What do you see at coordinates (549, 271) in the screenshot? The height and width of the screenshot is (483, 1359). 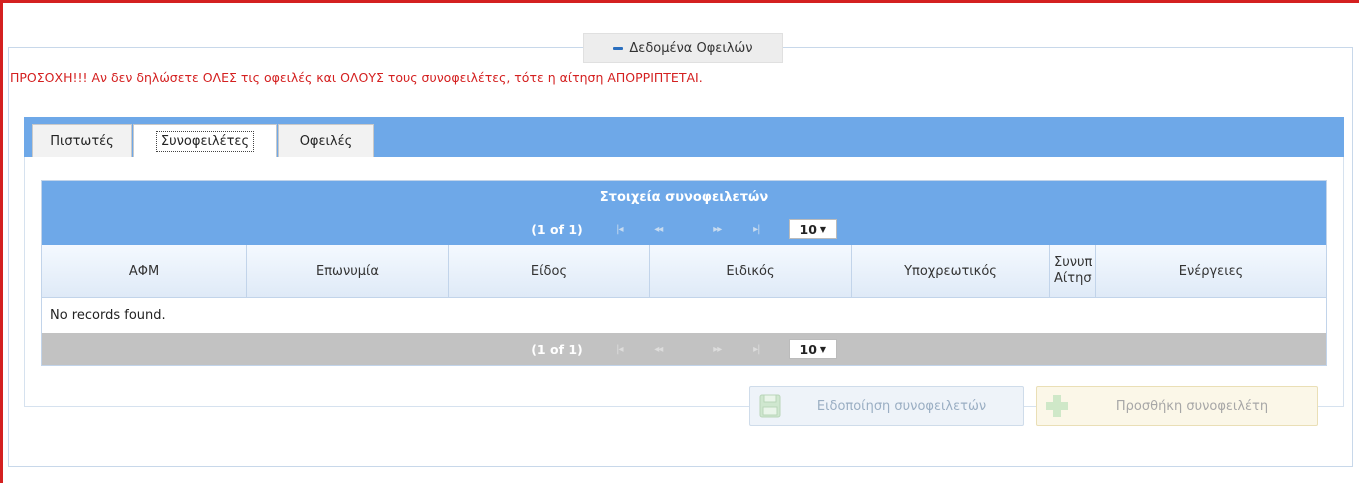 I see `col-header-type: Είδος` at bounding box center [549, 271].